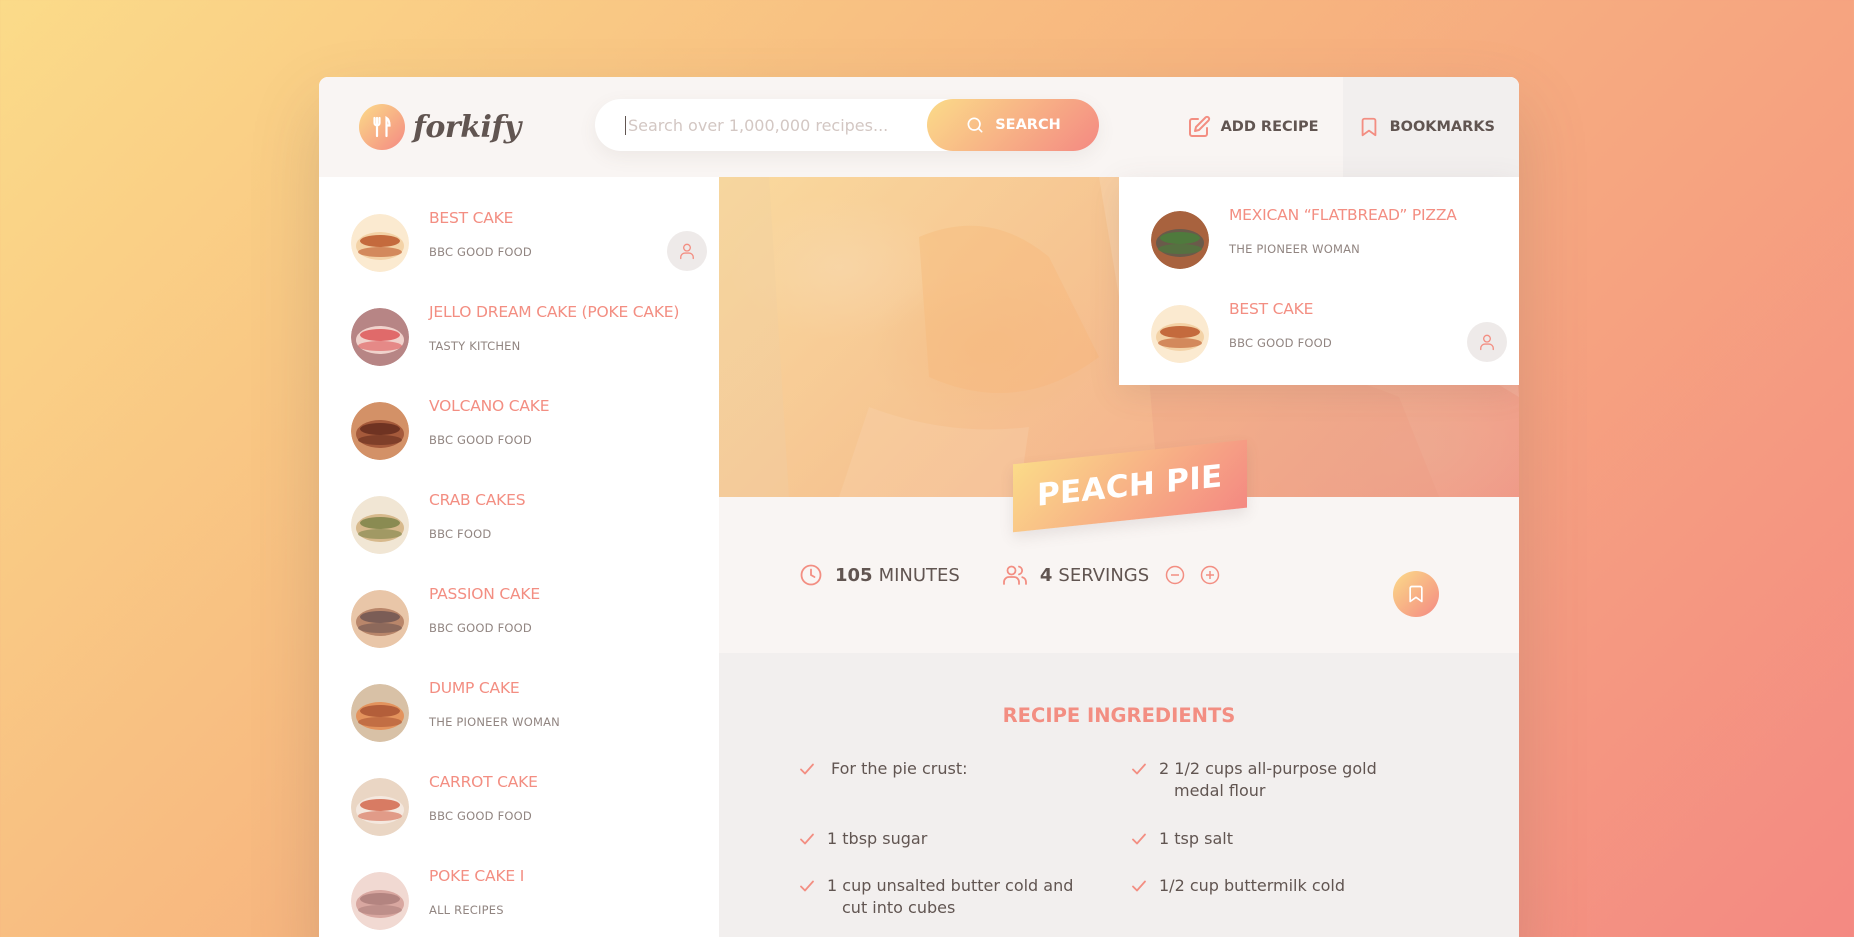 The width and height of the screenshot is (1854, 937). I want to click on ingredient-item: 1 tbsp sugar, so click(939, 839).